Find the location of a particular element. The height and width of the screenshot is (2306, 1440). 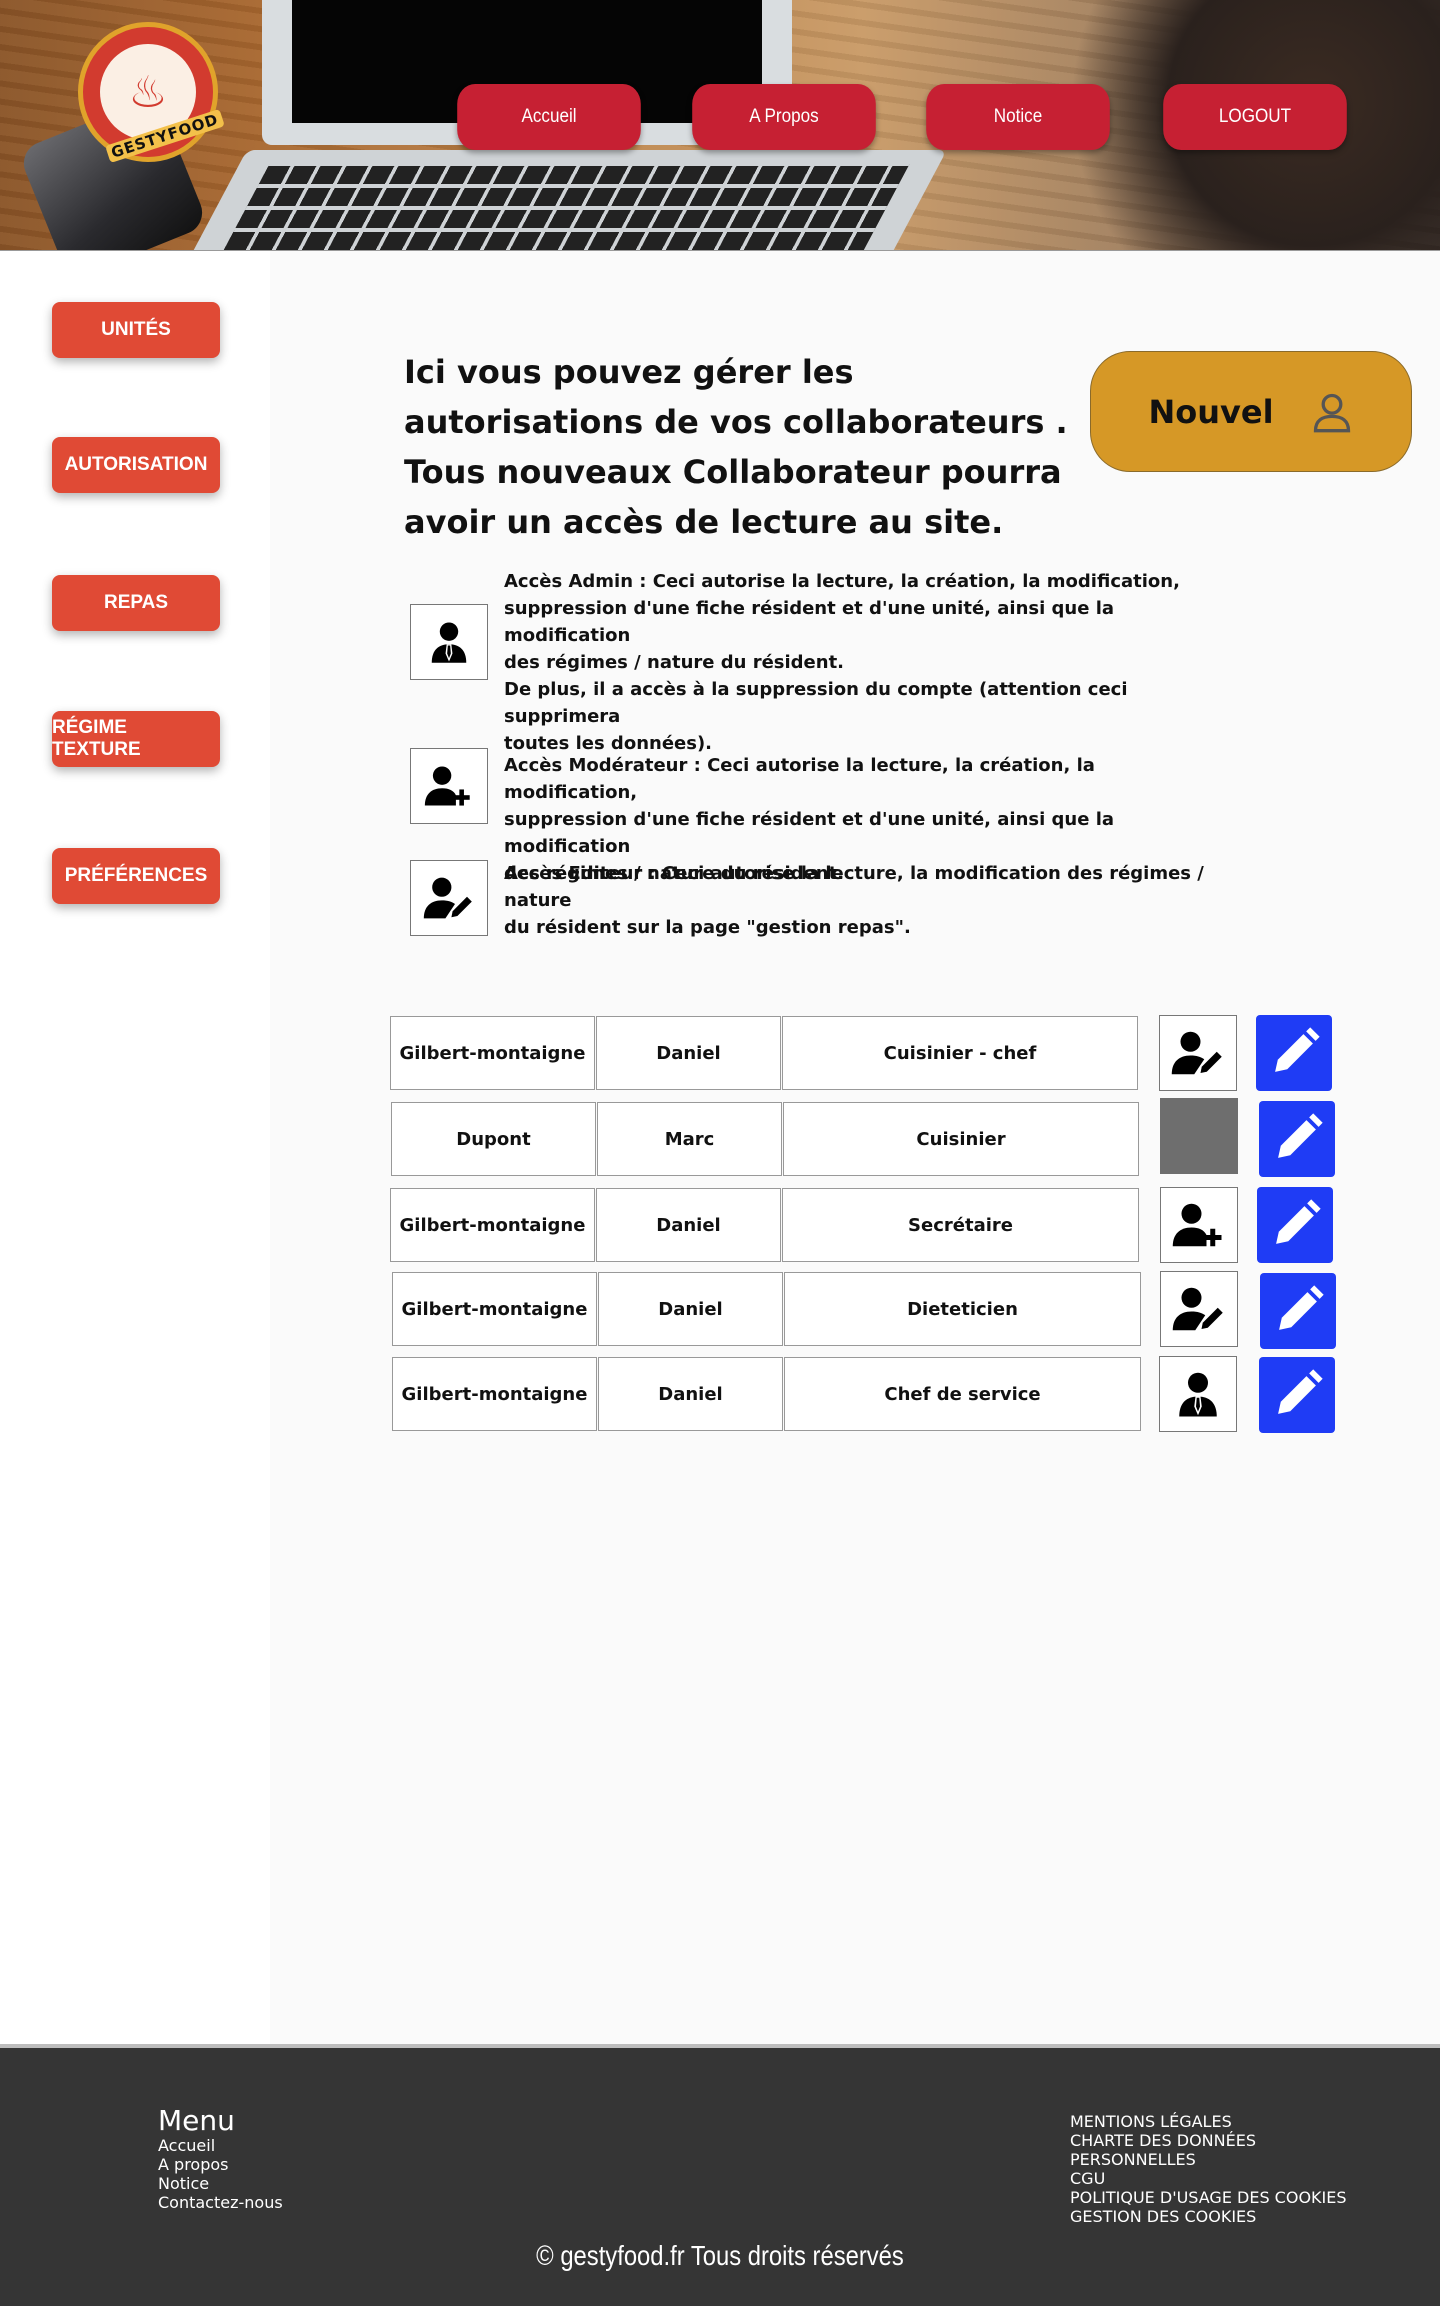

footer-menu-title: Menu is located at coordinates (196, 2120).